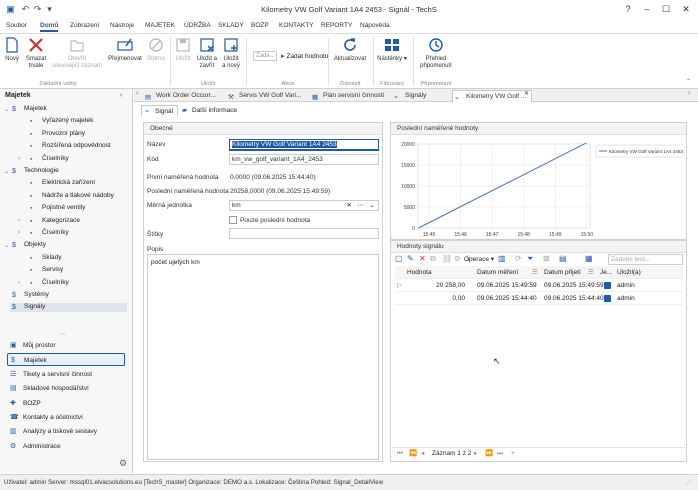 The height and width of the screenshot is (490, 698). What do you see at coordinates (61, 121) in the screenshot?
I see `tree-item: ▪ Vyřazený majetek` at bounding box center [61, 121].